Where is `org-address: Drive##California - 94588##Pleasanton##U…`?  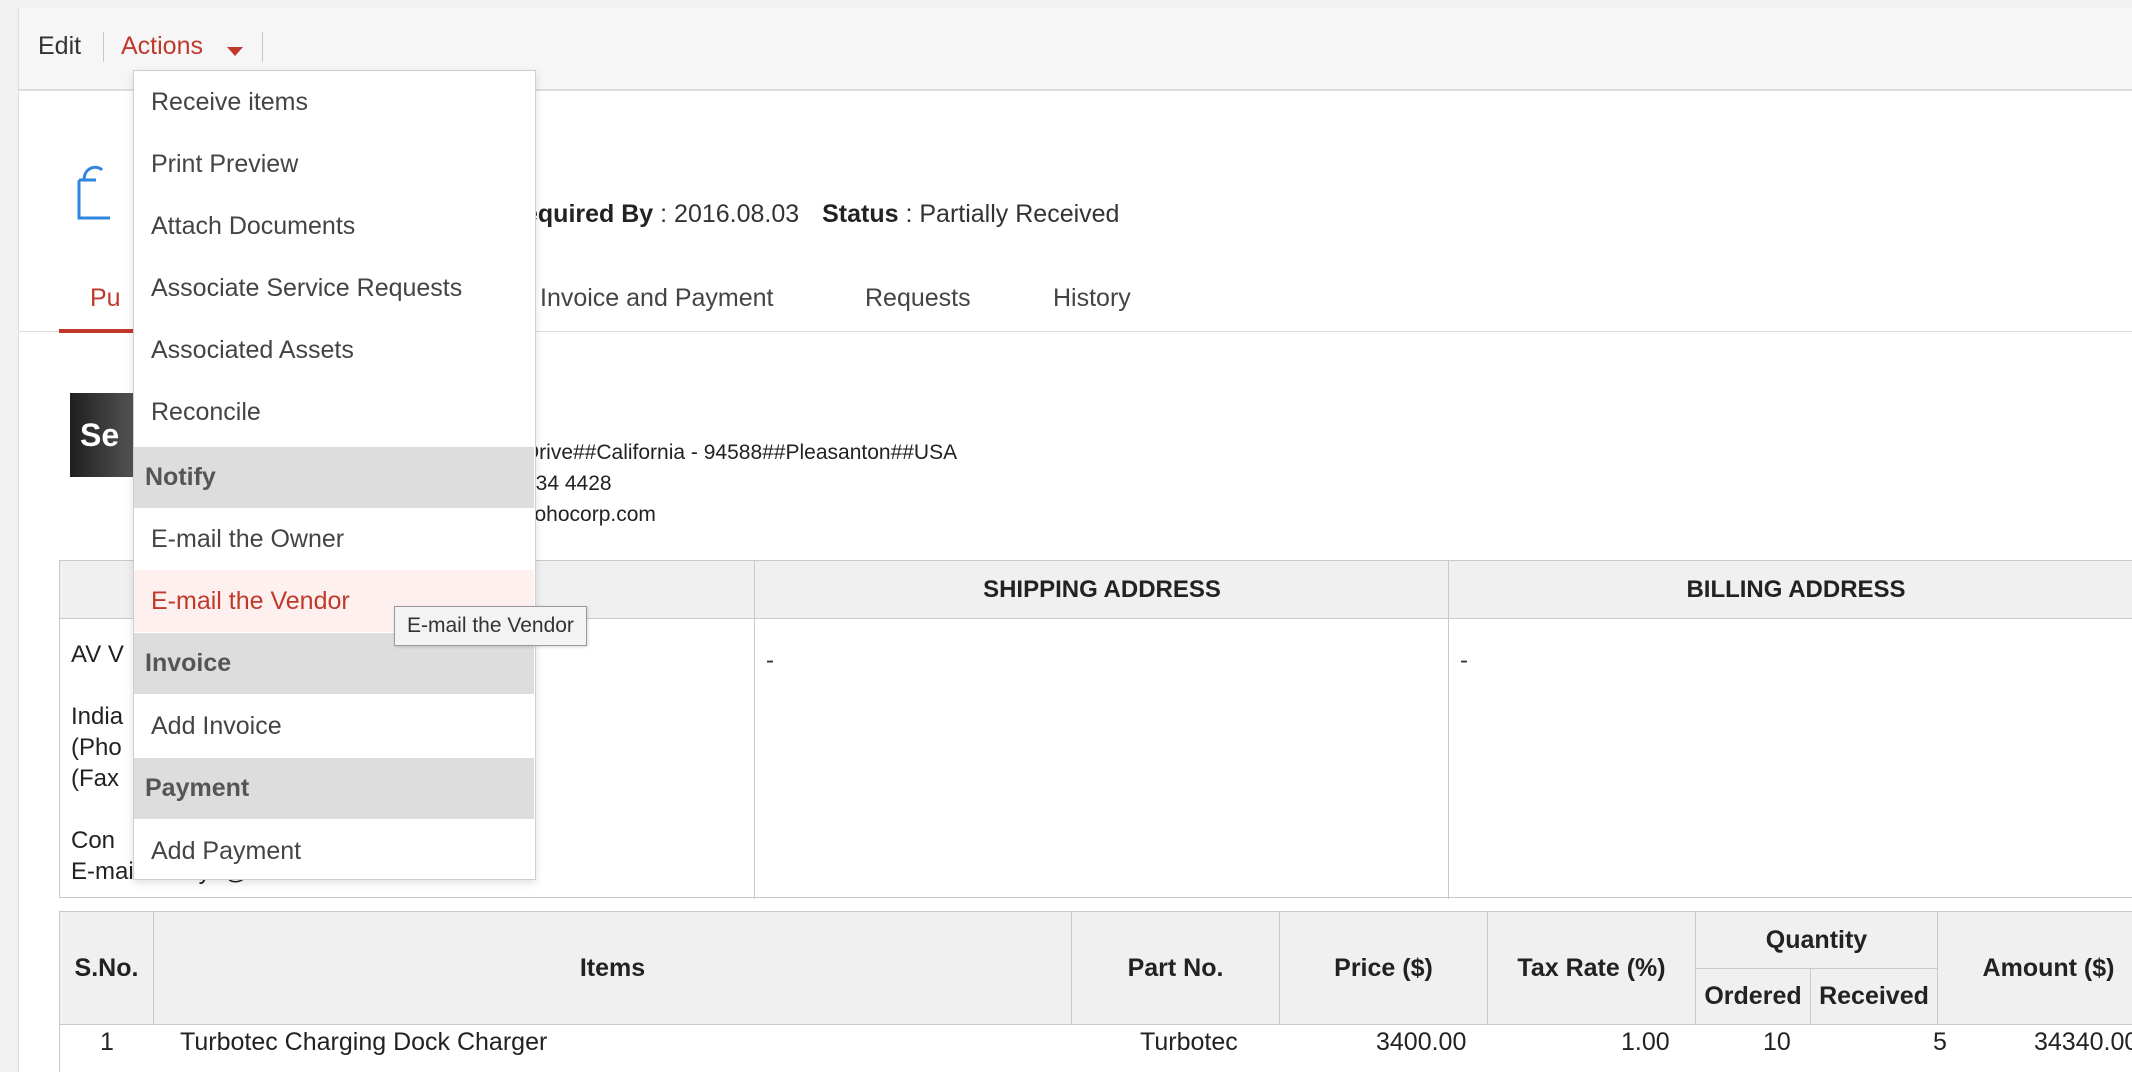
org-address: Drive##California - 94588##Pleasanton##U… is located at coordinates (740, 483).